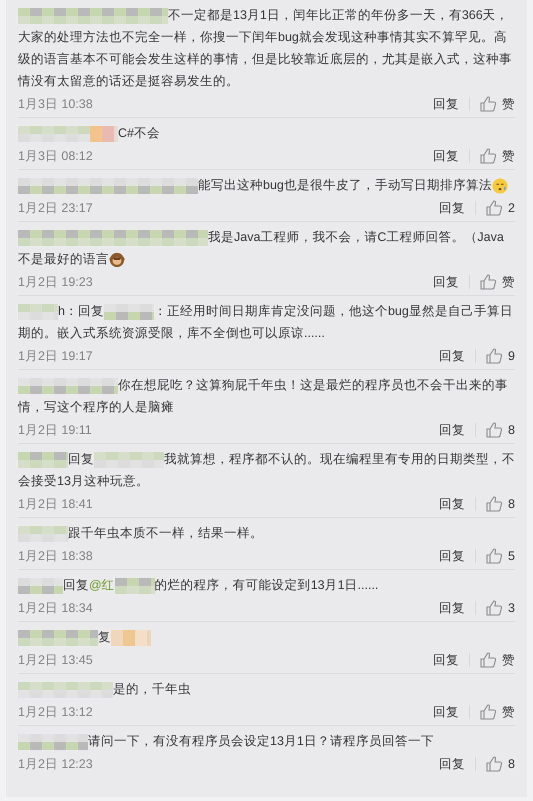  What do you see at coordinates (56, 282) in the screenshot?
I see `comment-time: 1月2日 19:23` at bounding box center [56, 282].